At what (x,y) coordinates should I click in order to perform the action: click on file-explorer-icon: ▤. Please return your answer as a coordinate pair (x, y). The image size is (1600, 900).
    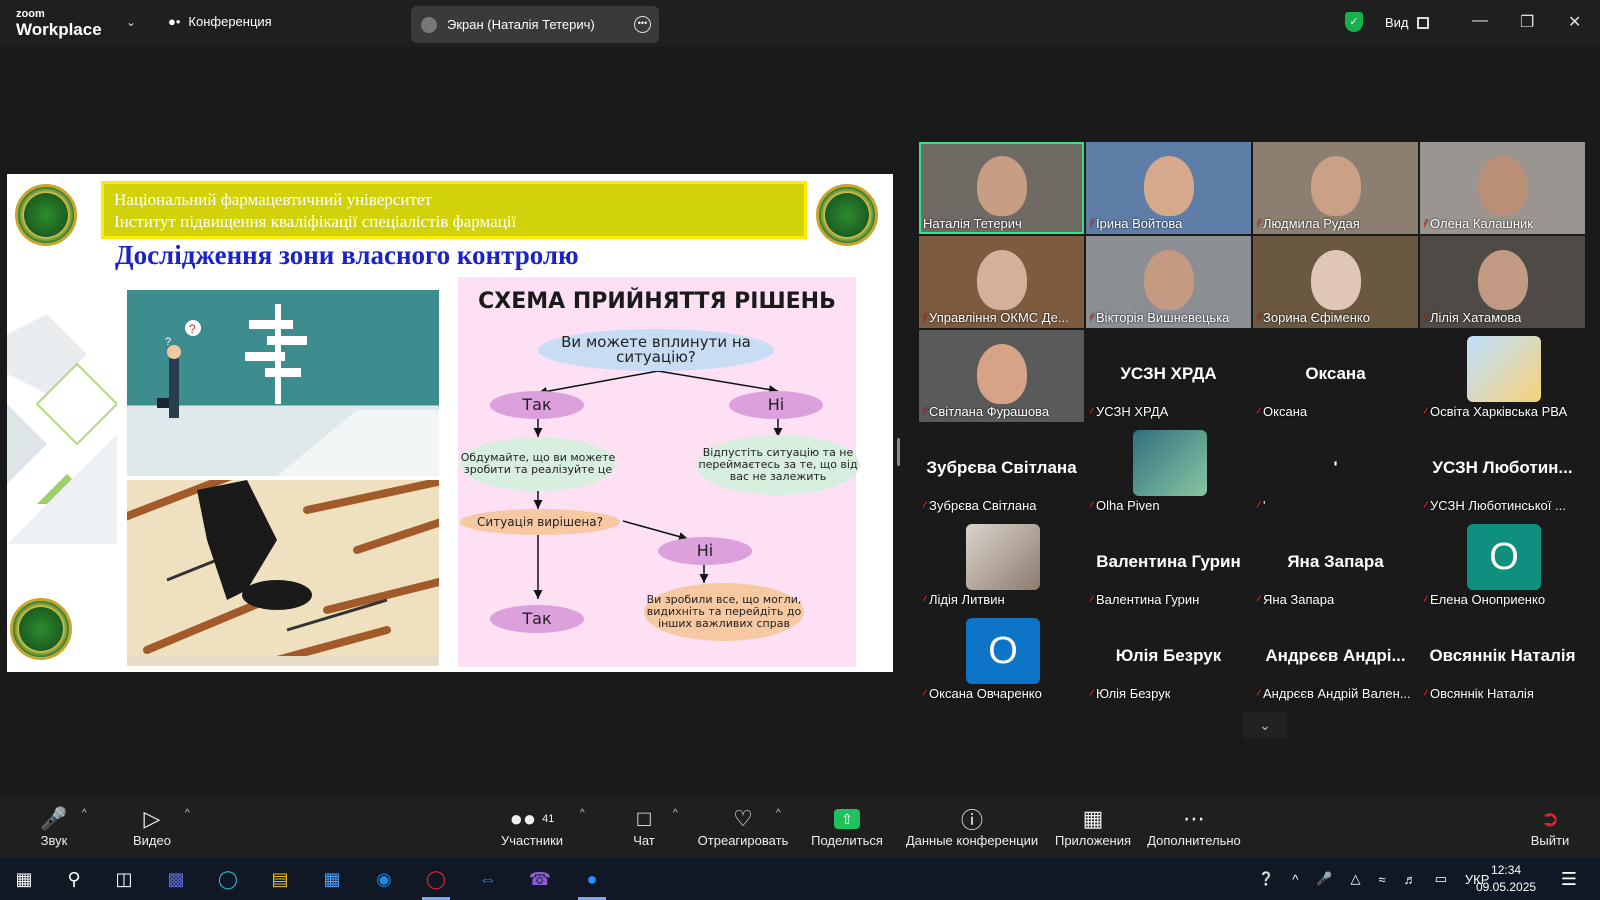
    Looking at the image, I should click on (280, 879).